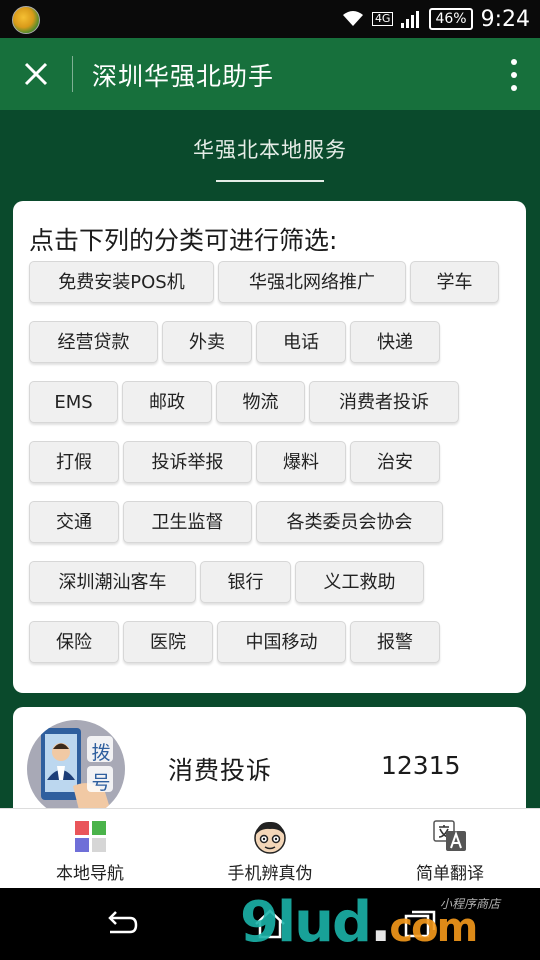 The height and width of the screenshot is (960, 540). What do you see at coordinates (306, 922) in the screenshot?
I see `watermark-brand: 9lud` at bounding box center [306, 922].